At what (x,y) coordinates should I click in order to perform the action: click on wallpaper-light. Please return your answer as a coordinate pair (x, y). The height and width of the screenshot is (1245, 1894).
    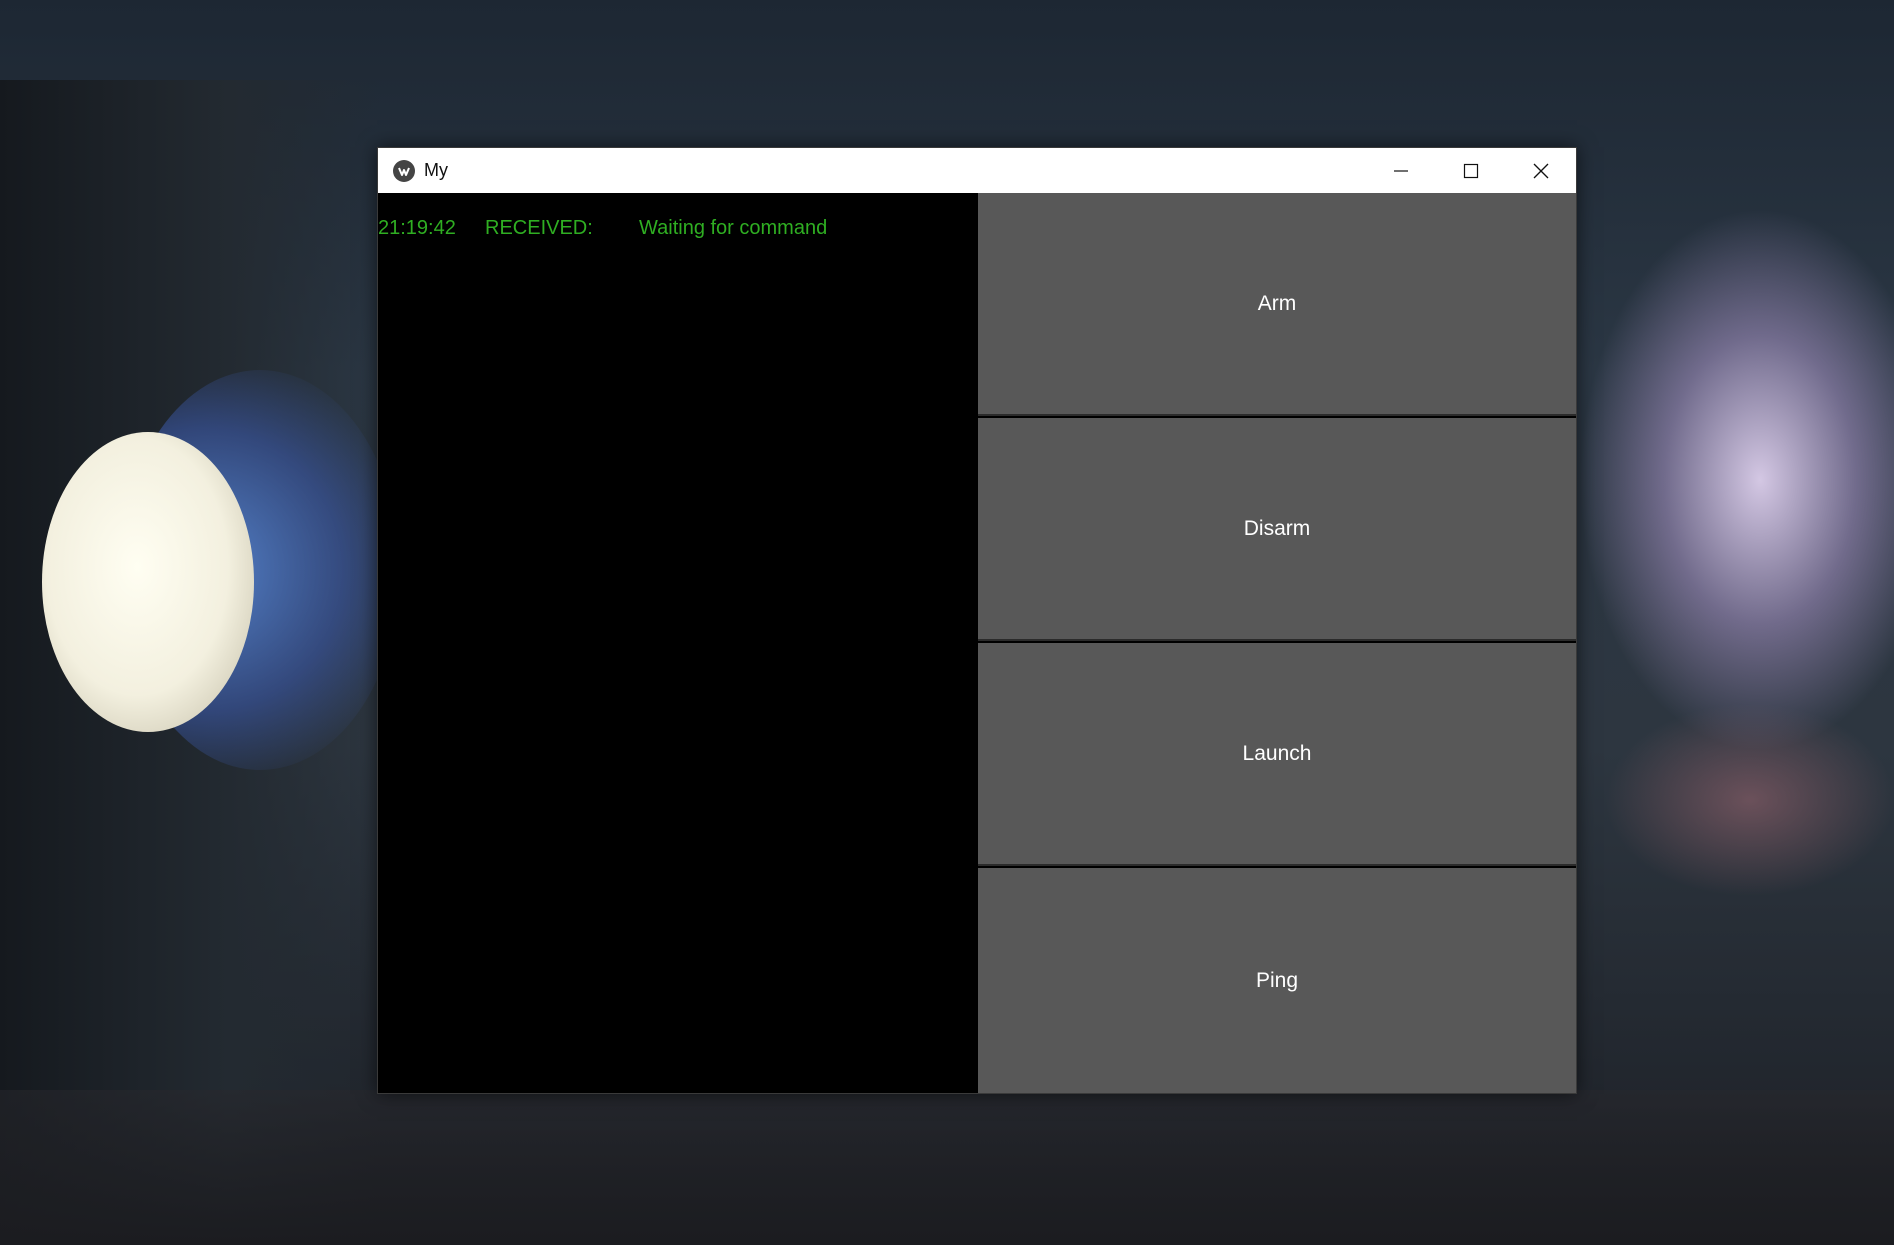
    Looking at the image, I should click on (148, 582).